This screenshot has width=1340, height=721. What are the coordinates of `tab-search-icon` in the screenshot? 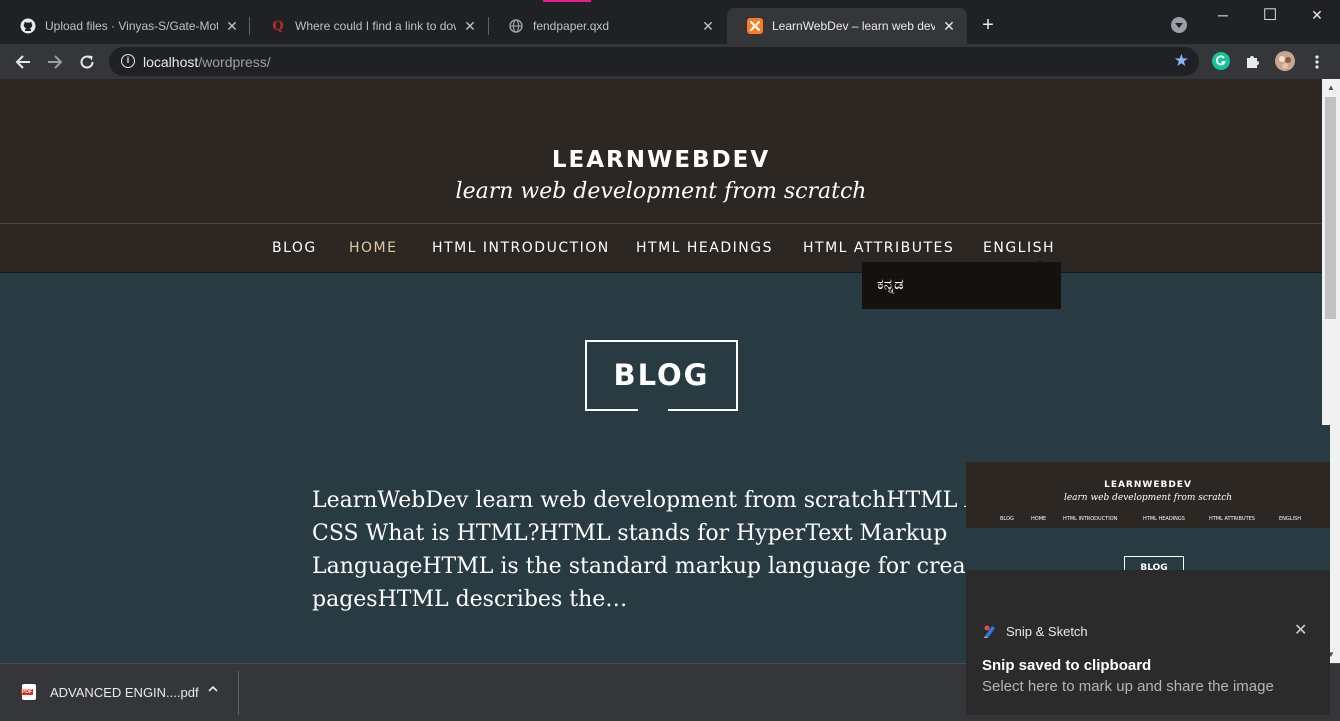 It's located at (1179, 25).